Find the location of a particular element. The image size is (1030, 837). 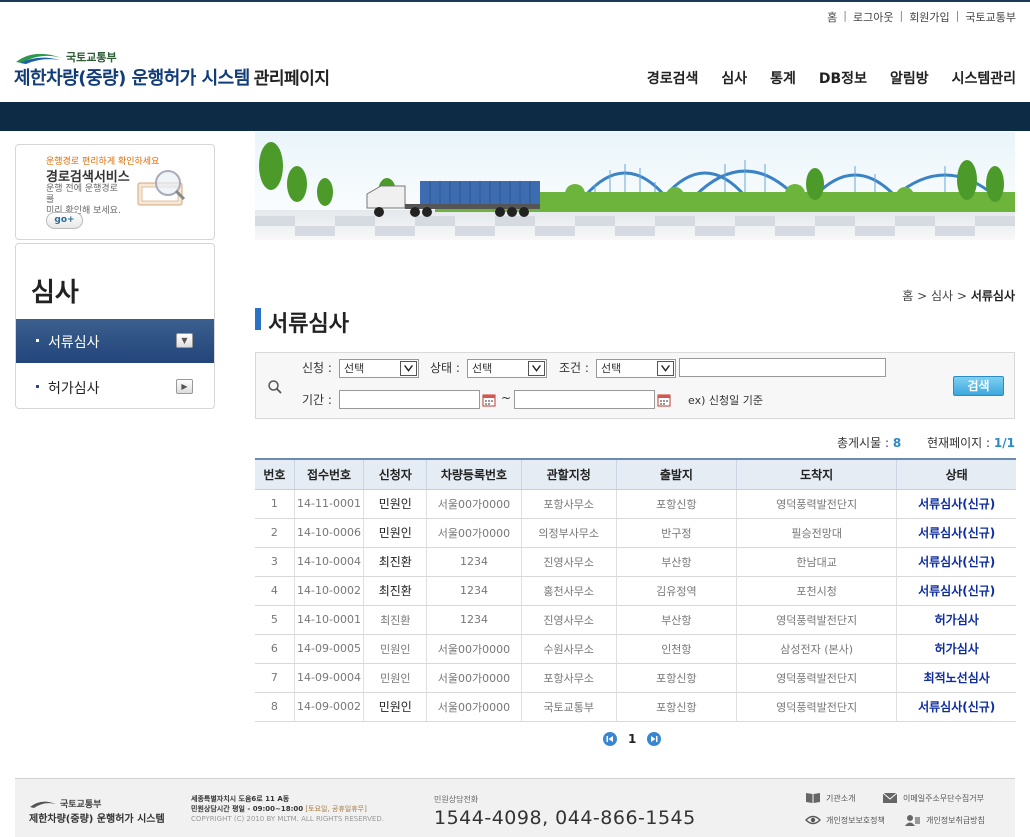

footer-link-privacy-policy: 개인정보보호정책 is located at coordinates (845, 820).